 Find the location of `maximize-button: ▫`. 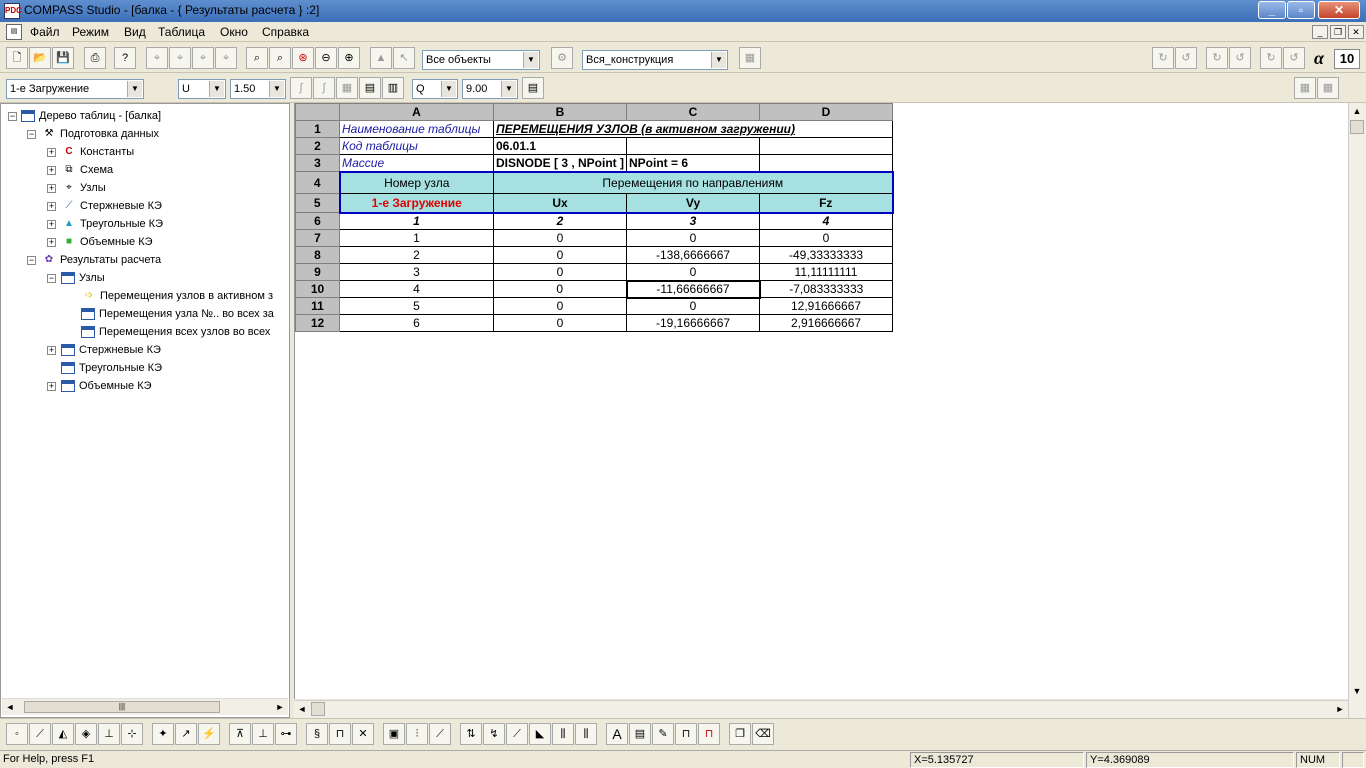

maximize-button: ▫ is located at coordinates (1301, 10).